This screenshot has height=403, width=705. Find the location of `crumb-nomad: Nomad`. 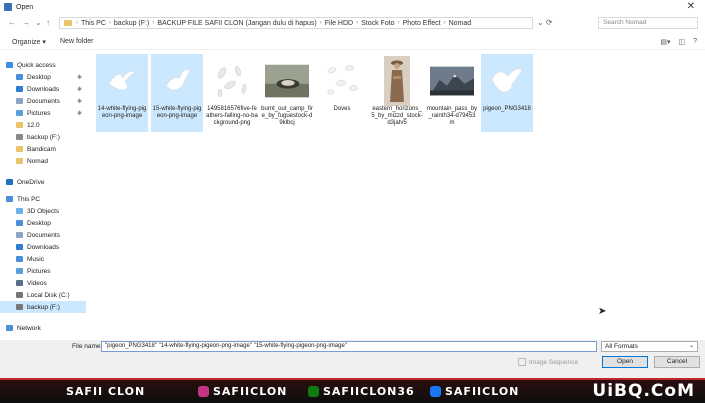

crumb-nomad: Nomad is located at coordinates (460, 23).